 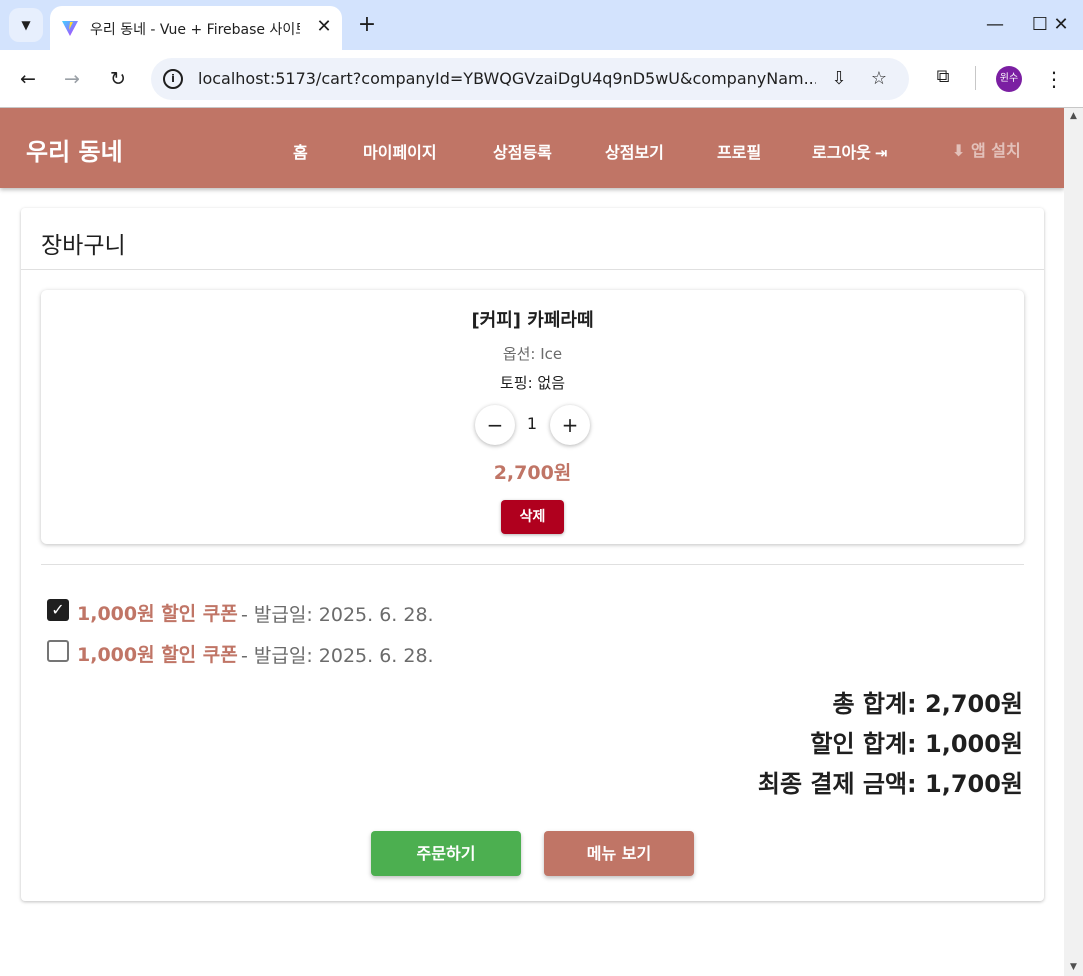 I want to click on install-app-icon: ⇩, so click(x=839, y=79).